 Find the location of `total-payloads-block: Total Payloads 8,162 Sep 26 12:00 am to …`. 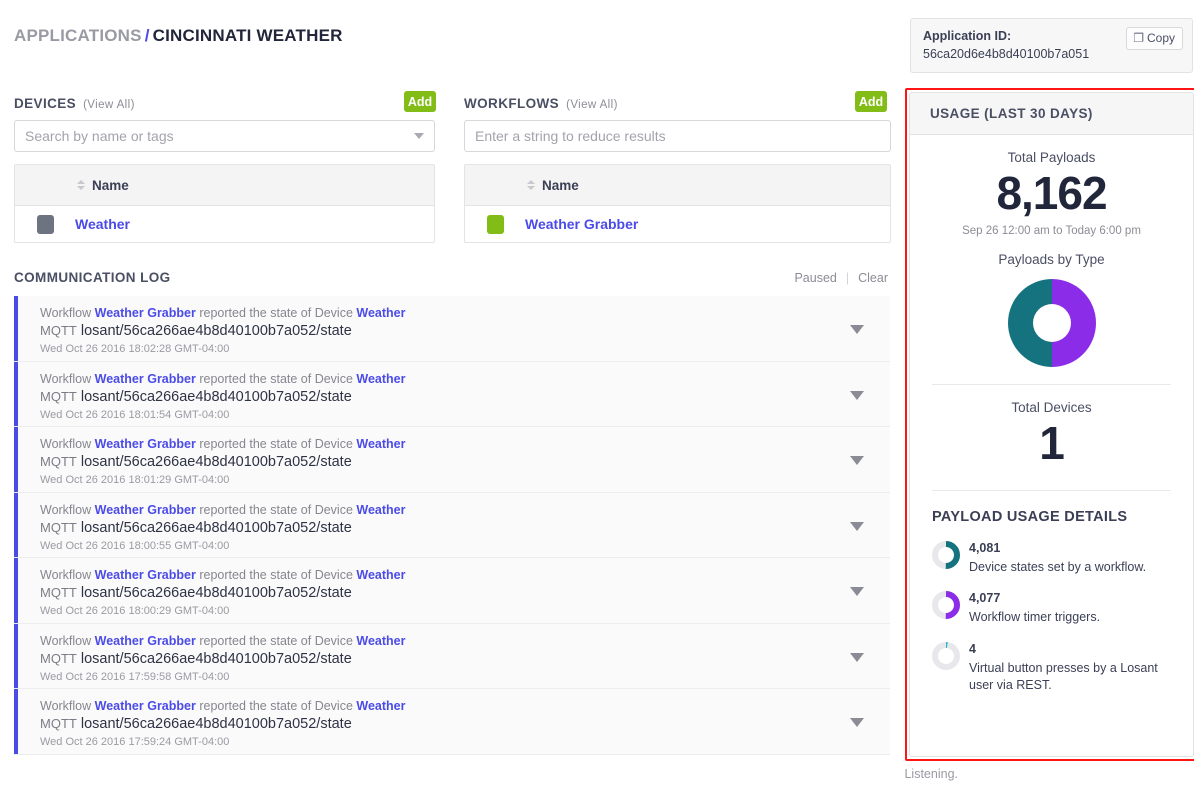

total-payloads-block: Total Payloads 8,162 Sep 26 12:00 am to … is located at coordinates (1051, 193).